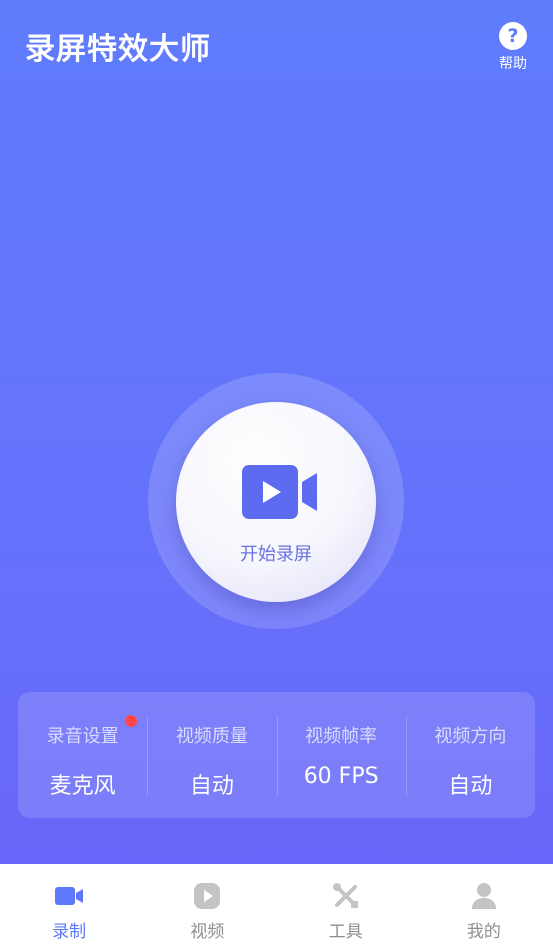  I want to click on setting-title: 录音设置, so click(82, 736).